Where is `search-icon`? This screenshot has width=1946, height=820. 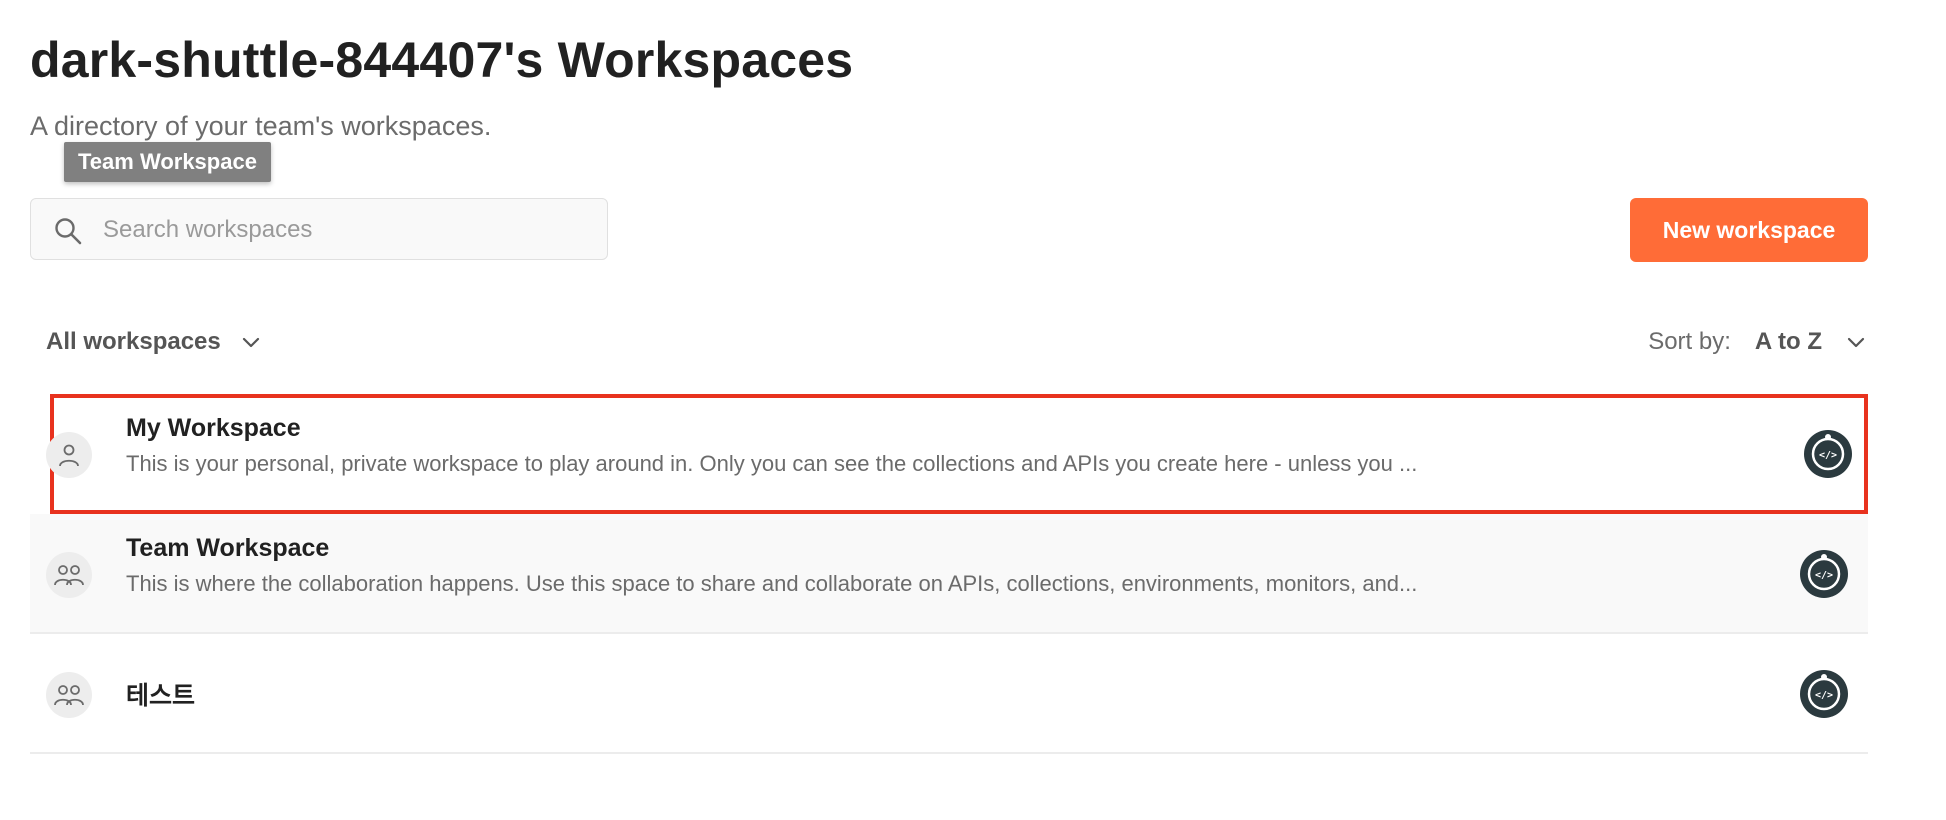 search-icon is located at coordinates (68, 231).